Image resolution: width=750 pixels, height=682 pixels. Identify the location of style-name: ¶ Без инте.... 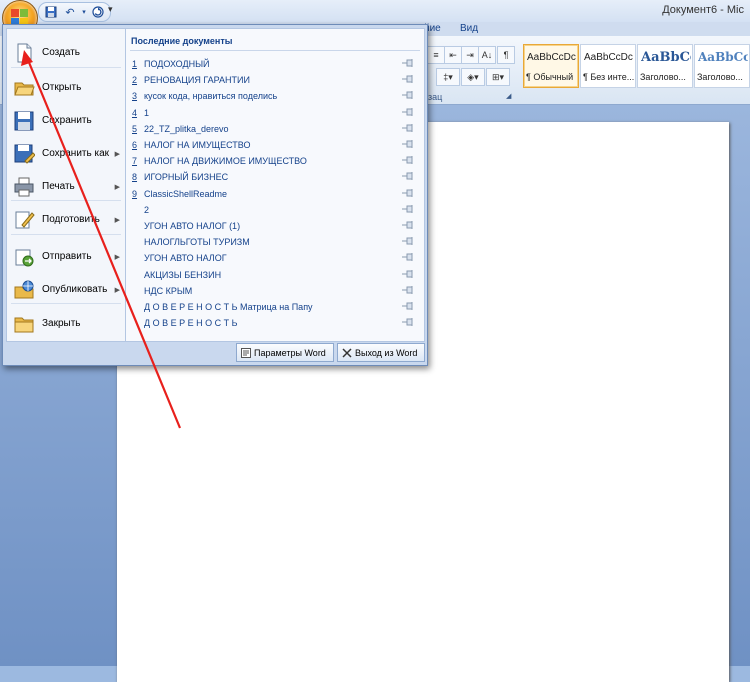
(609, 77).